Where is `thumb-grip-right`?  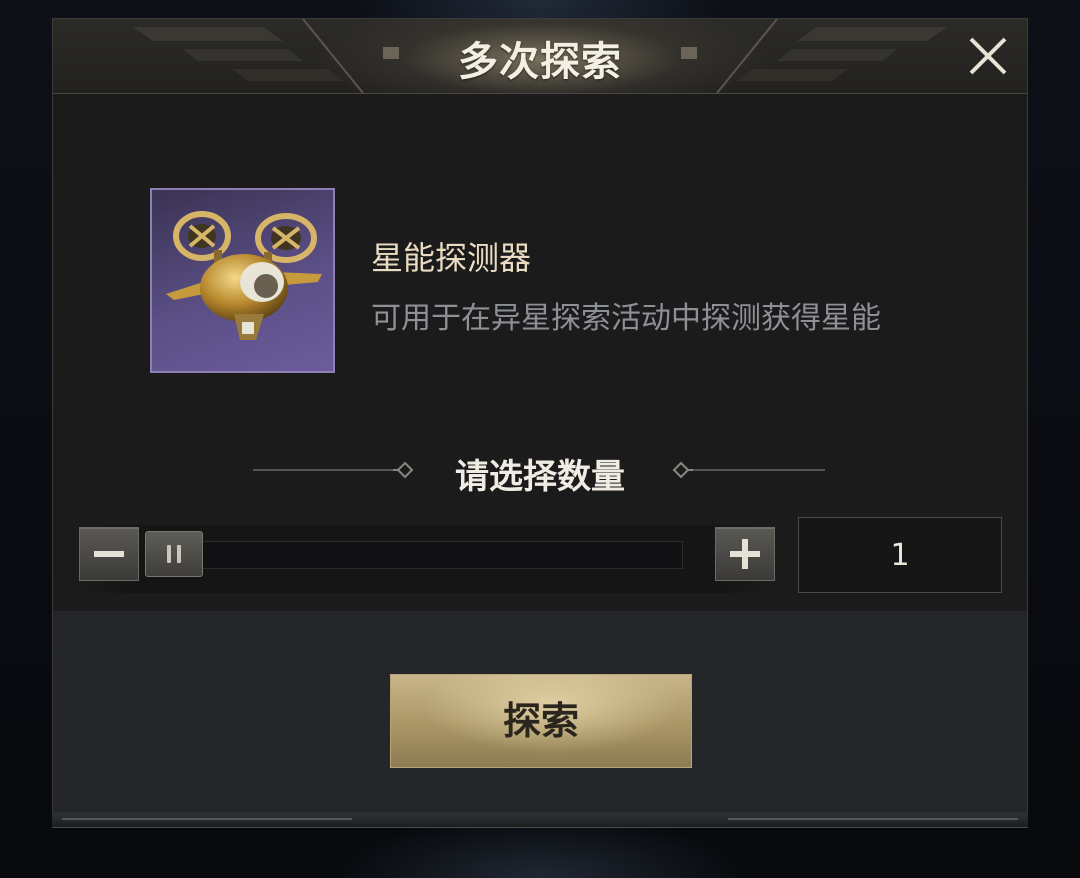 thumb-grip-right is located at coordinates (179, 554).